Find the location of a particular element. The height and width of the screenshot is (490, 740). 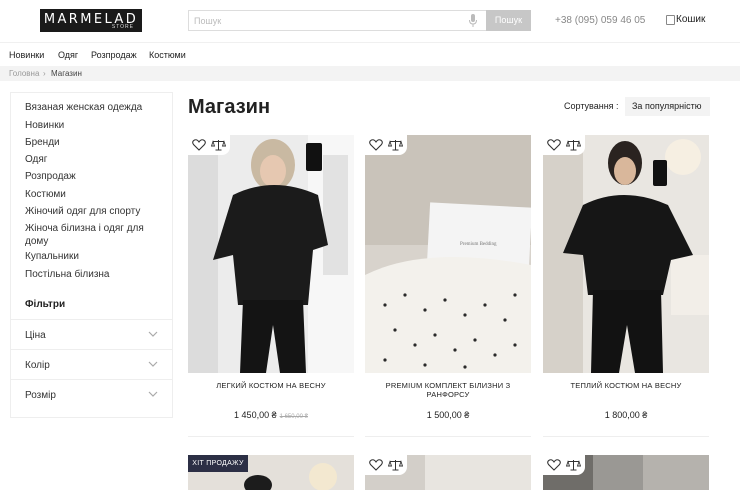

search-input is located at coordinates (324, 21).